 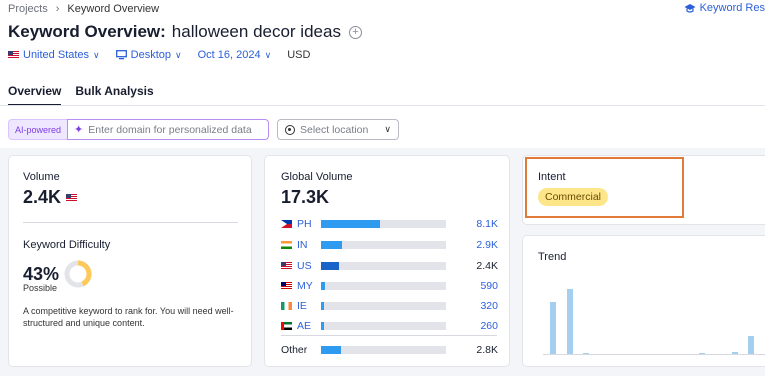 What do you see at coordinates (286, 326) in the screenshot?
I see `ae-flag-icon` at bounding box center [286, 326].